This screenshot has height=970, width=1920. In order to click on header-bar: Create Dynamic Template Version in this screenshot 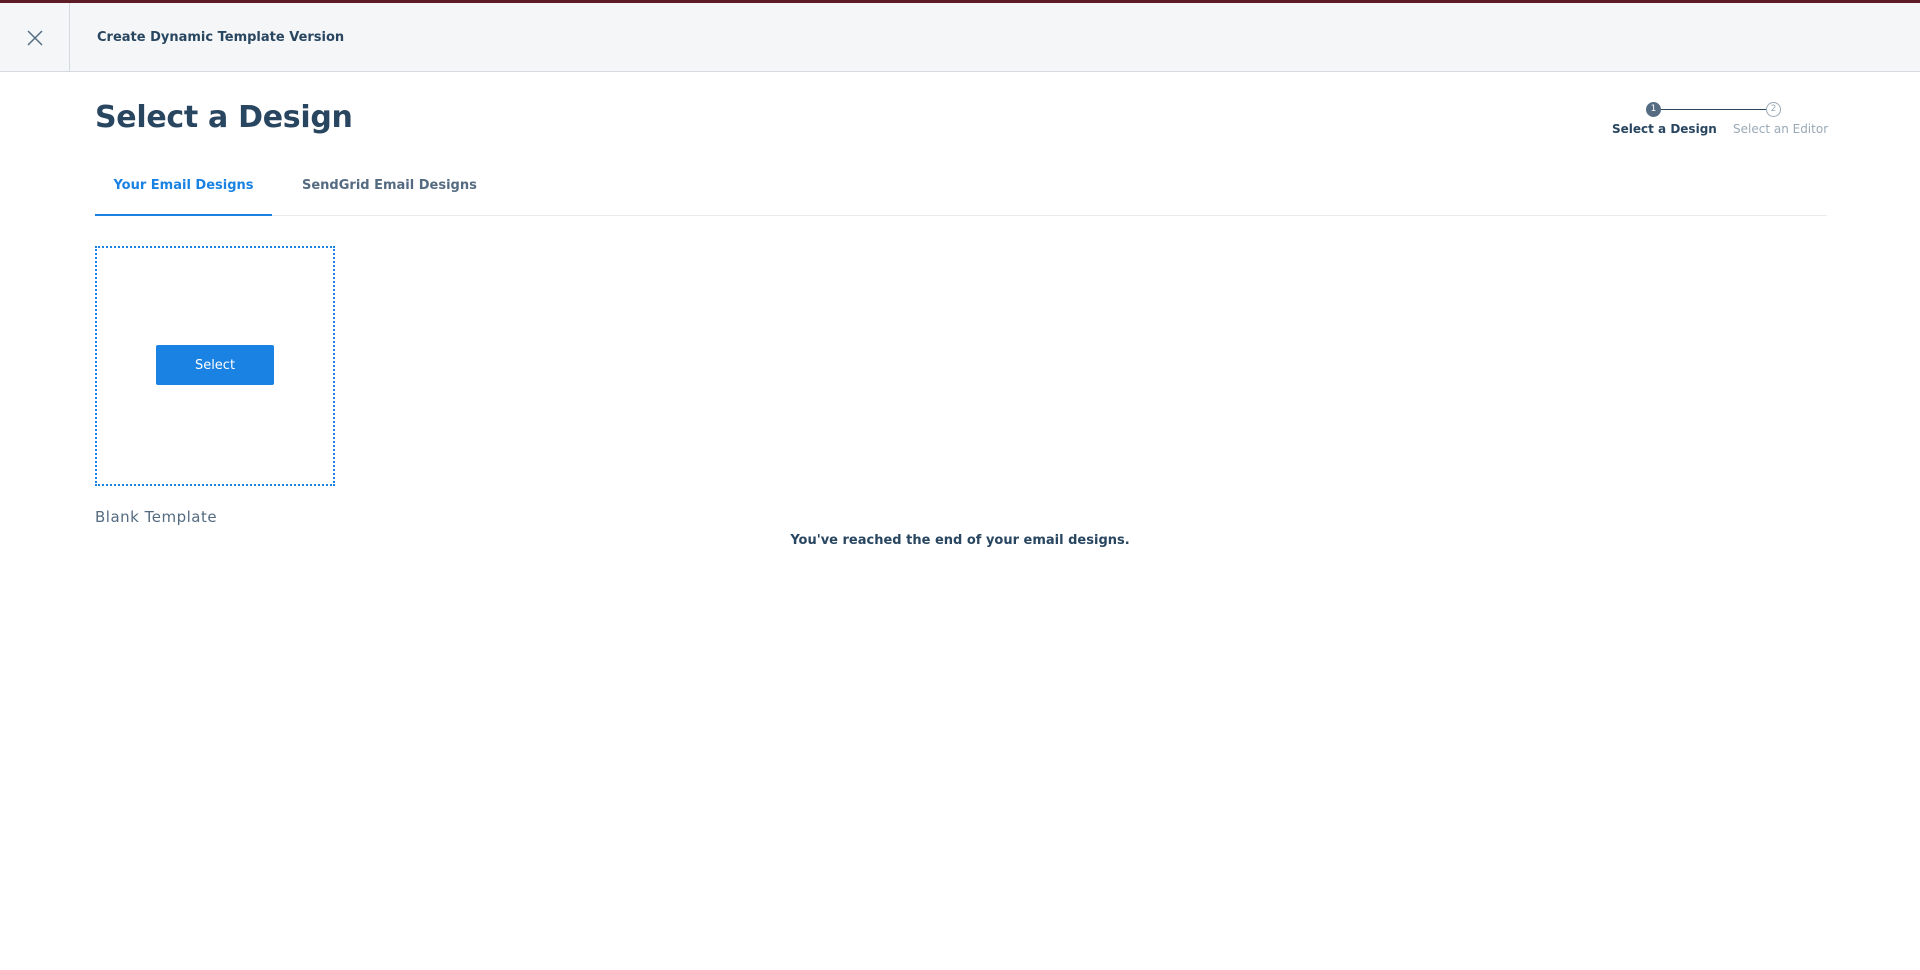, I will do `click(960, 37)`.